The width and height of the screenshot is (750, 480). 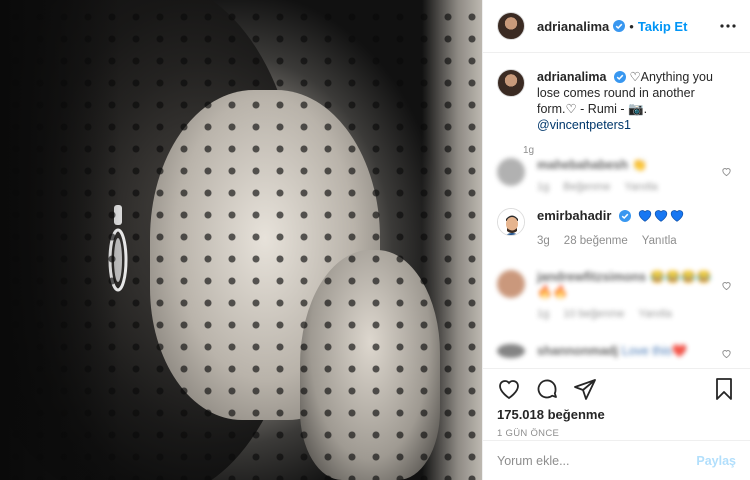 What do you see at coordinates (591, 277) in the screenshot?
I see `comment-username: jandrewfitzsimons` at bounding box center [591, 277].